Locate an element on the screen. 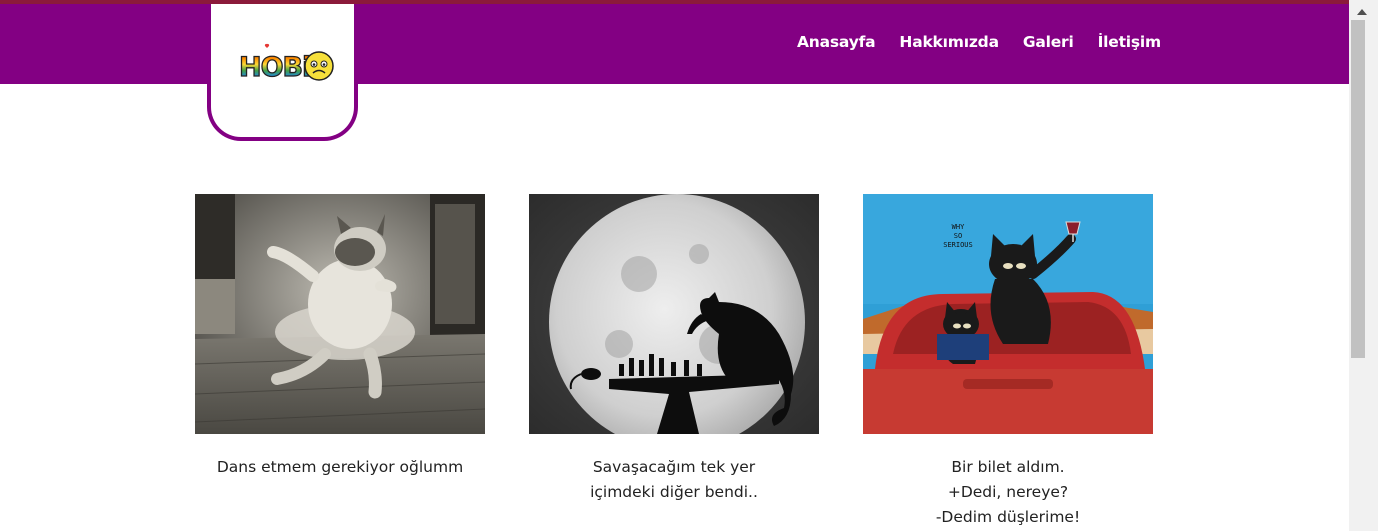 This screenshot has height=531, width=1378. heart-icon is located at coordinates (267, 45).